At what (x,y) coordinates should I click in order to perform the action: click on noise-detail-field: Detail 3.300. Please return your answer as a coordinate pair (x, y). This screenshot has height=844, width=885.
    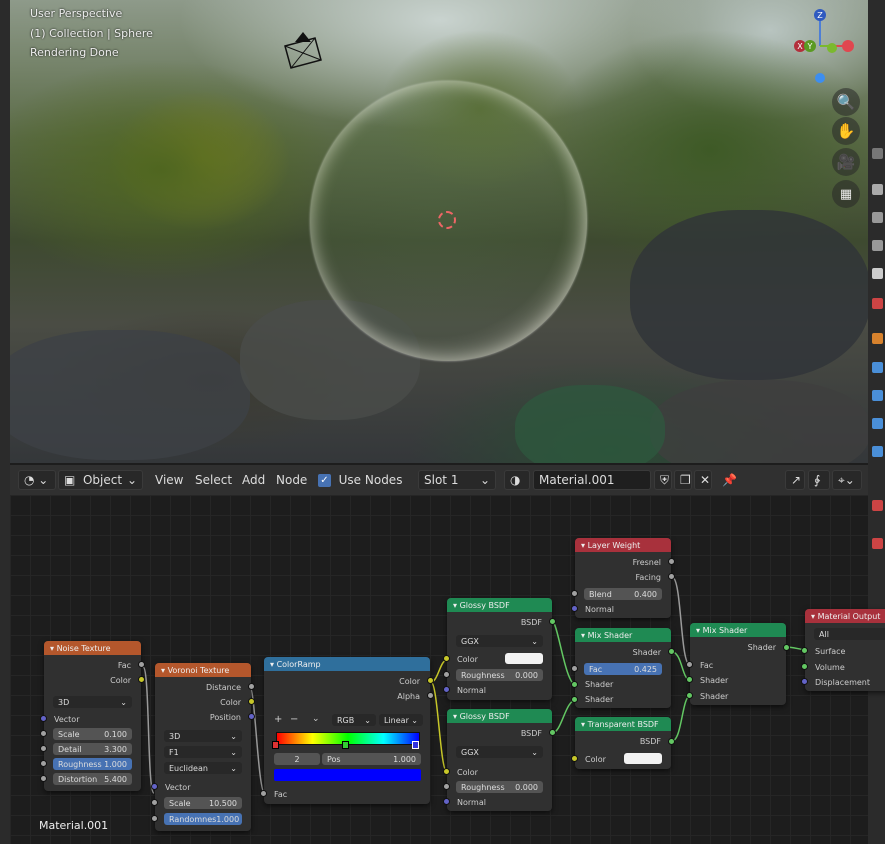
    Looking at the image, I should click on (92, 749).